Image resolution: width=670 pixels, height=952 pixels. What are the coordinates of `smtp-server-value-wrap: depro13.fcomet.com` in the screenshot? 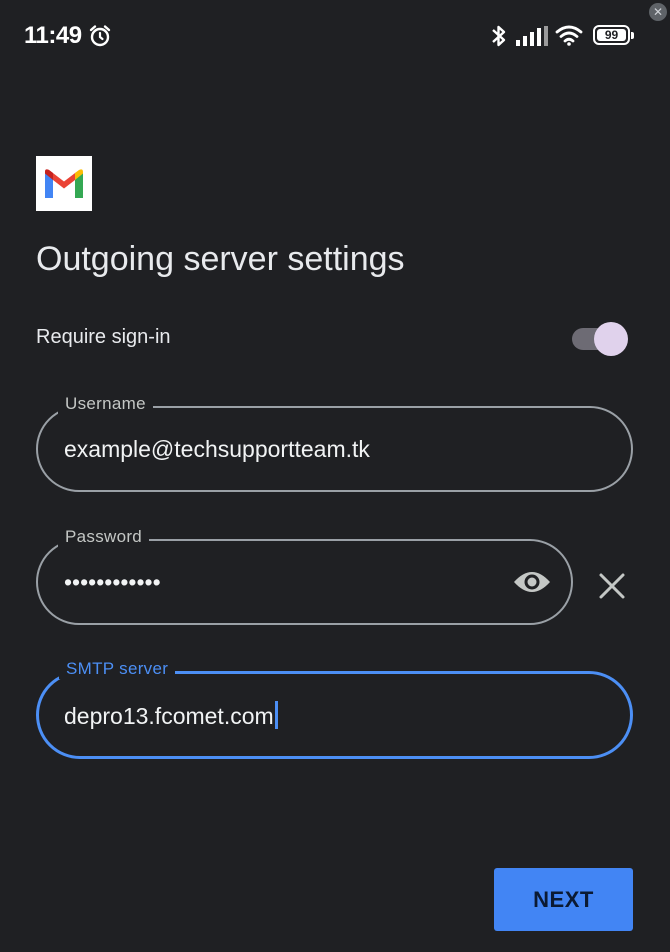 It's located at (171, 715).